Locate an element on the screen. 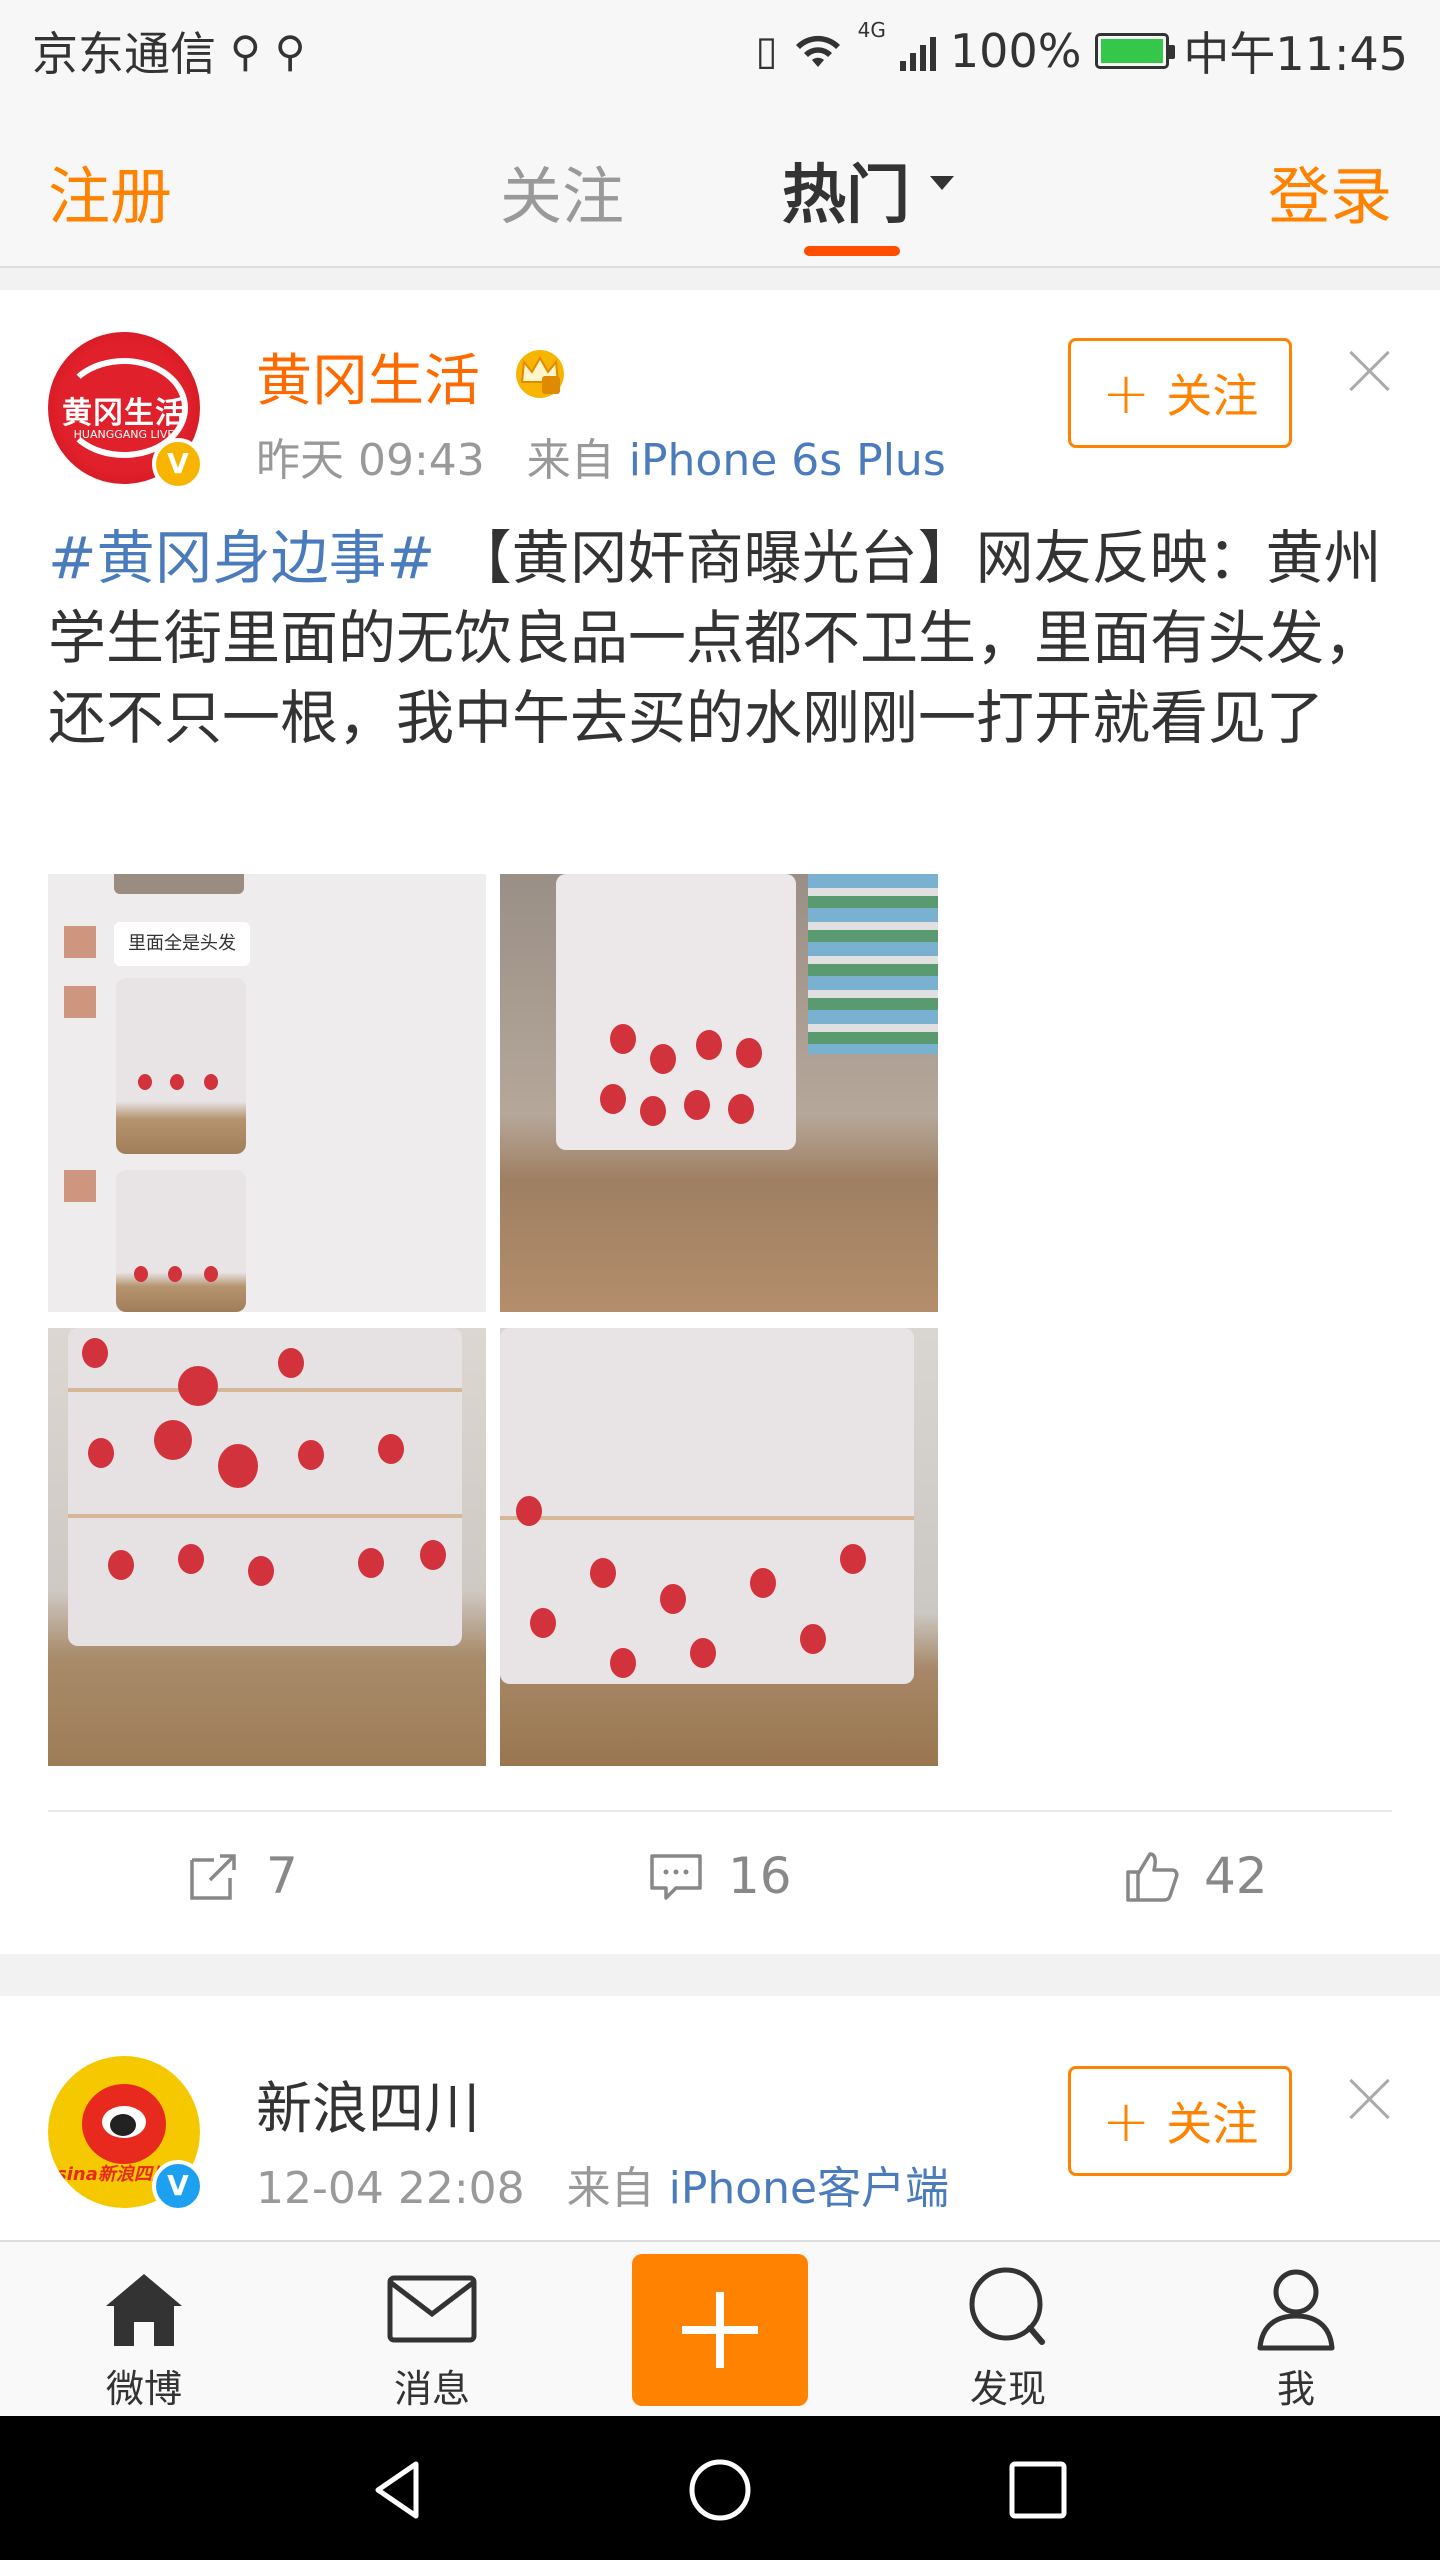  post-meta: 12-04 22:08 来自 iPhone客户端 is located at coordinates (602, 2184).